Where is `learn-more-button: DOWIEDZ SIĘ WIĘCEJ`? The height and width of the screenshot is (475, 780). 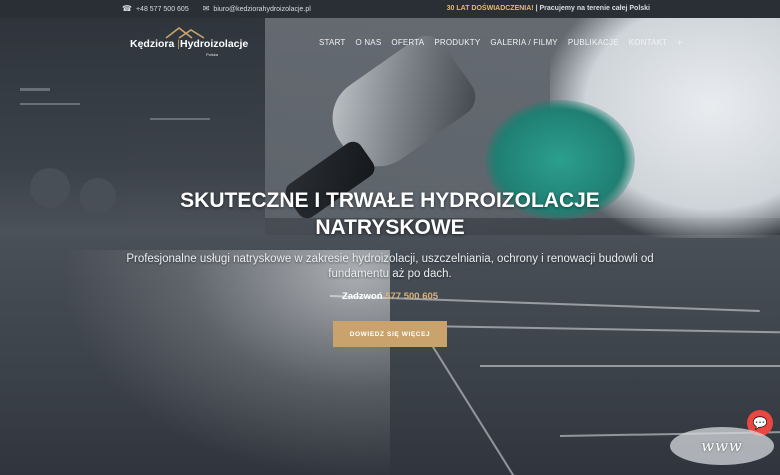
learn-more-button: DOWIEDZ SIĘ WIĘCEJ is located at coordinates (390, 334).